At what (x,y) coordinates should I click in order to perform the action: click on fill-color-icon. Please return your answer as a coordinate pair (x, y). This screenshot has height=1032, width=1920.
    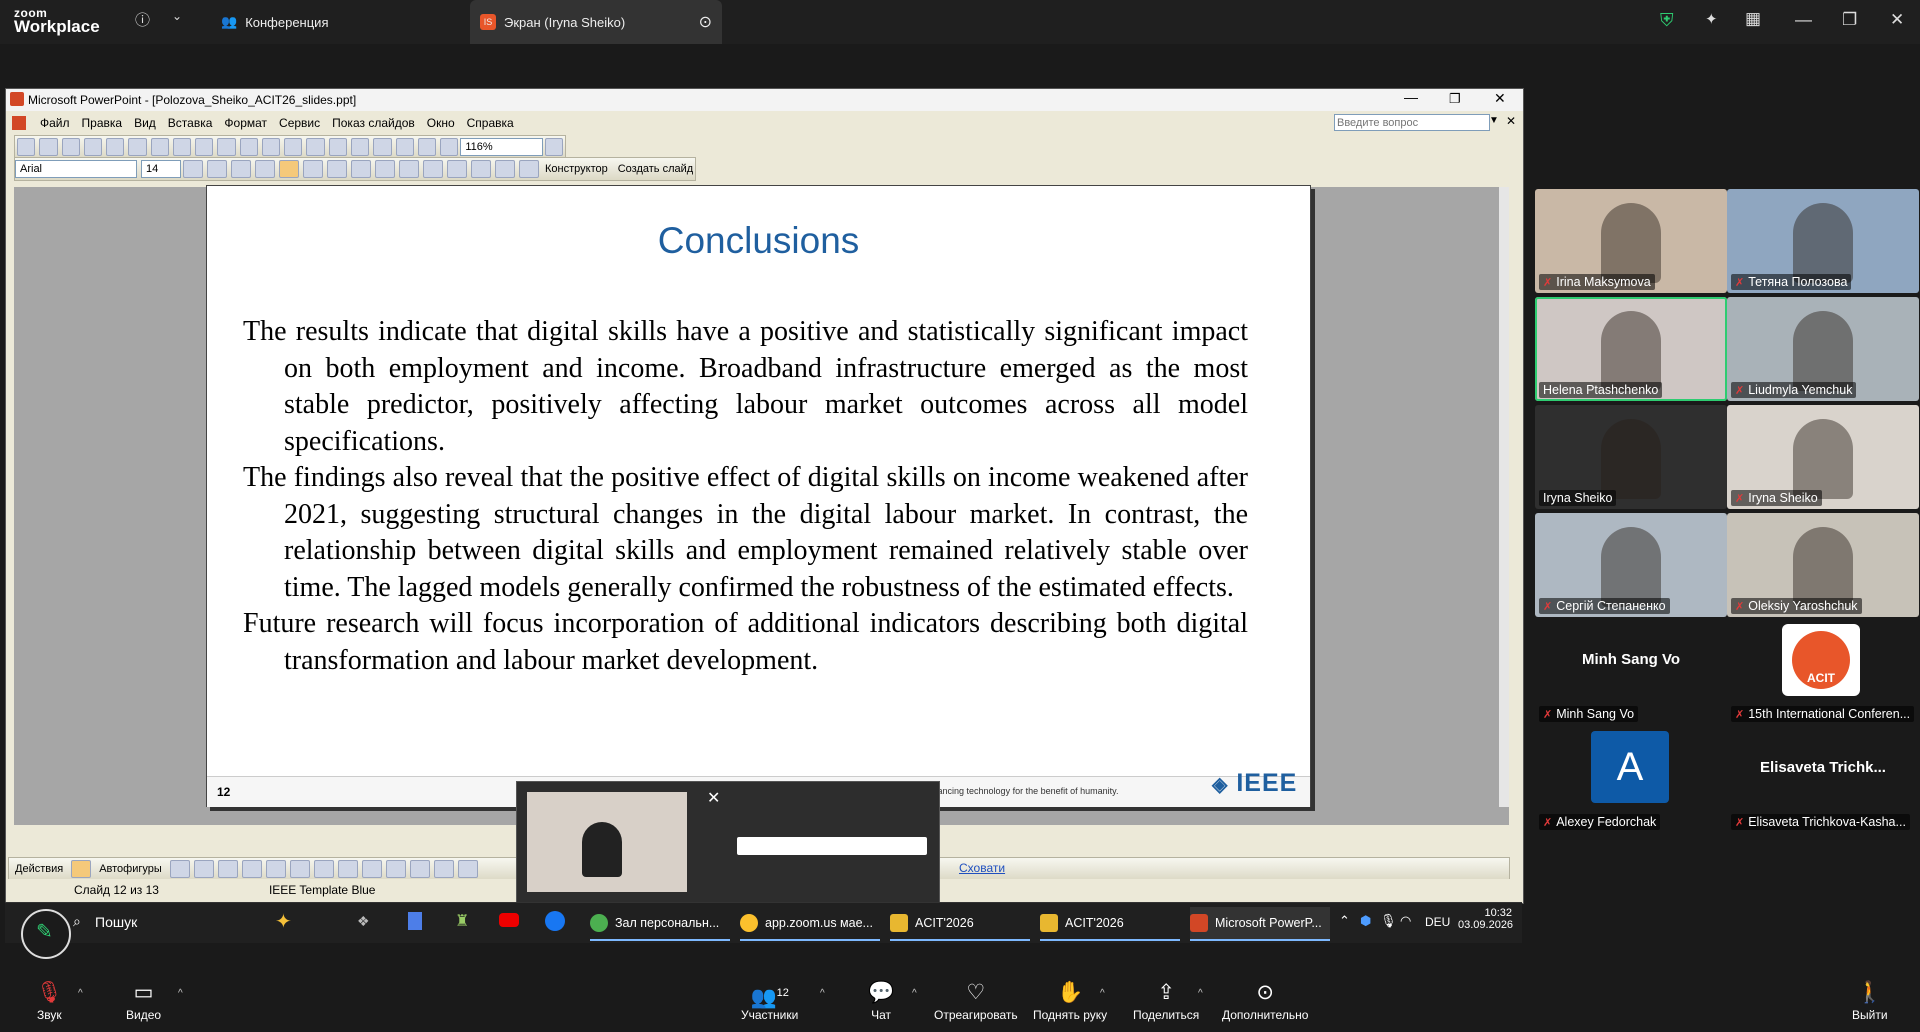
    Looking at the image, I should click on (395, 869).